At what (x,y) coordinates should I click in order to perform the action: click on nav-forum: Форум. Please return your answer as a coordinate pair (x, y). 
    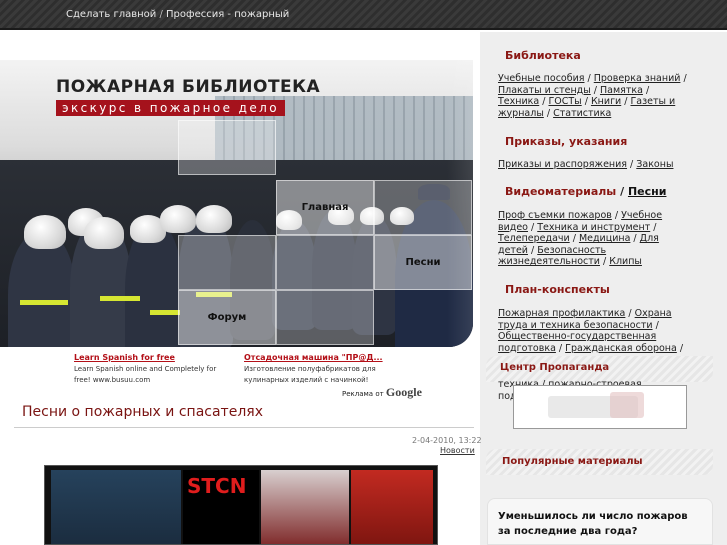
    Looking at the image, I should click on (227, 317).